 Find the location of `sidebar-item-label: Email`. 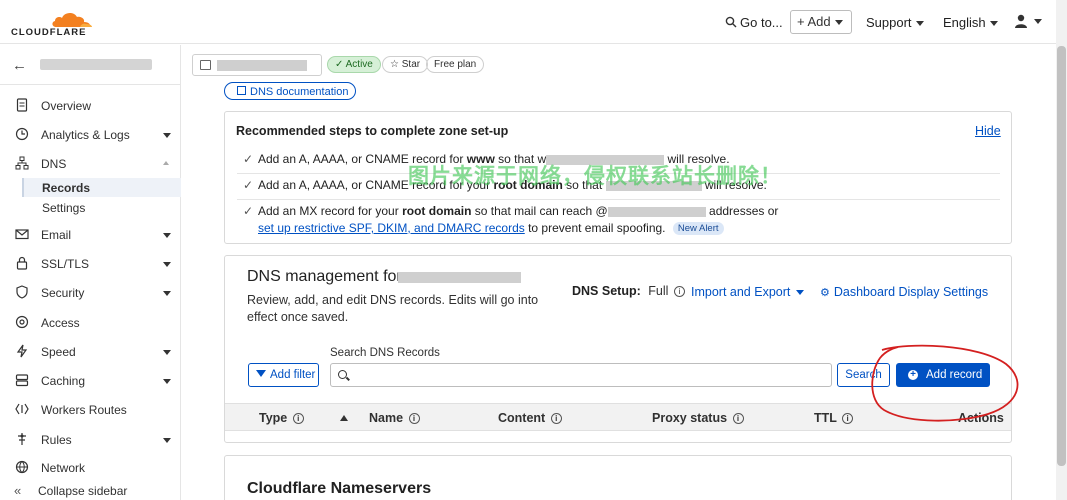

sidebar-item-label: Email is located at coordinates (56, 235).